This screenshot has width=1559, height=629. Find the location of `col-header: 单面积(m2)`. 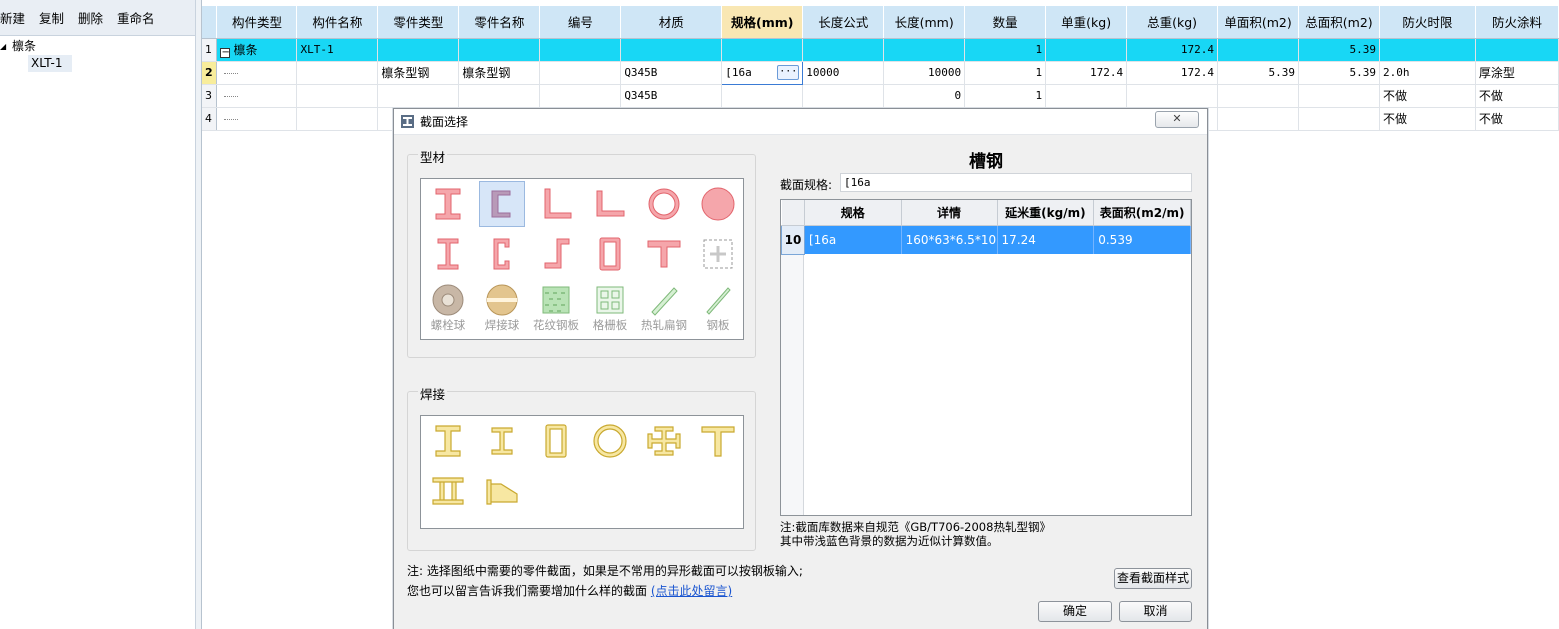

col-header: 单面积(m2) is located at coordinates (1258, 22).